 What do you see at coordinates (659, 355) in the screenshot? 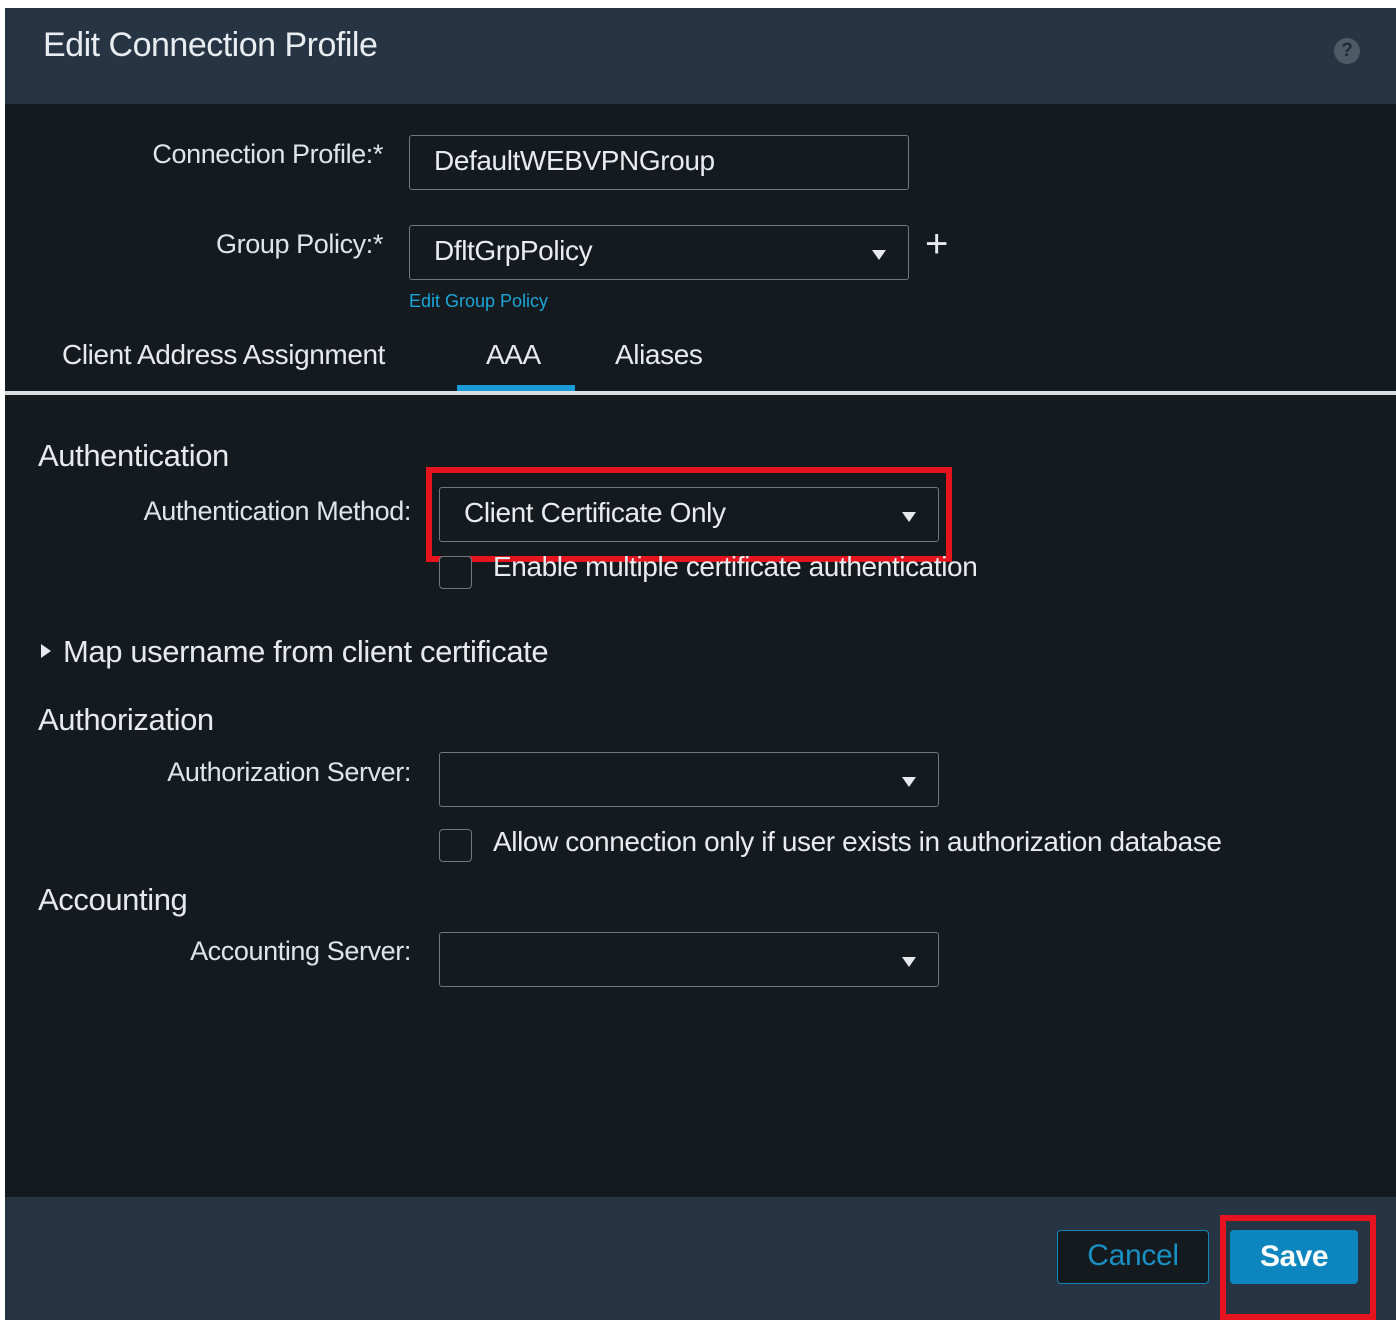
I see `tab-aliases: Aliases` at bounding box center [659, 355].